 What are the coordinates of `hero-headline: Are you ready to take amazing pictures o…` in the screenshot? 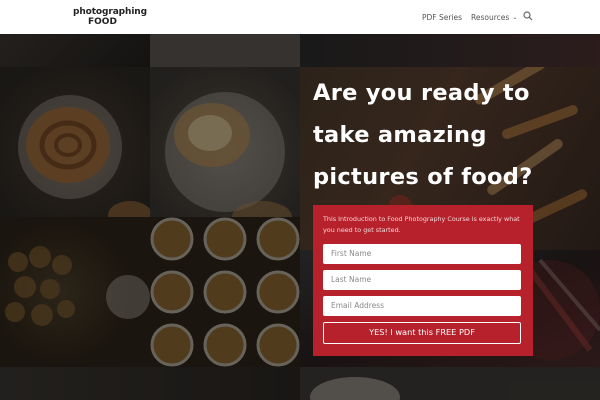 It's located at (448, 135).